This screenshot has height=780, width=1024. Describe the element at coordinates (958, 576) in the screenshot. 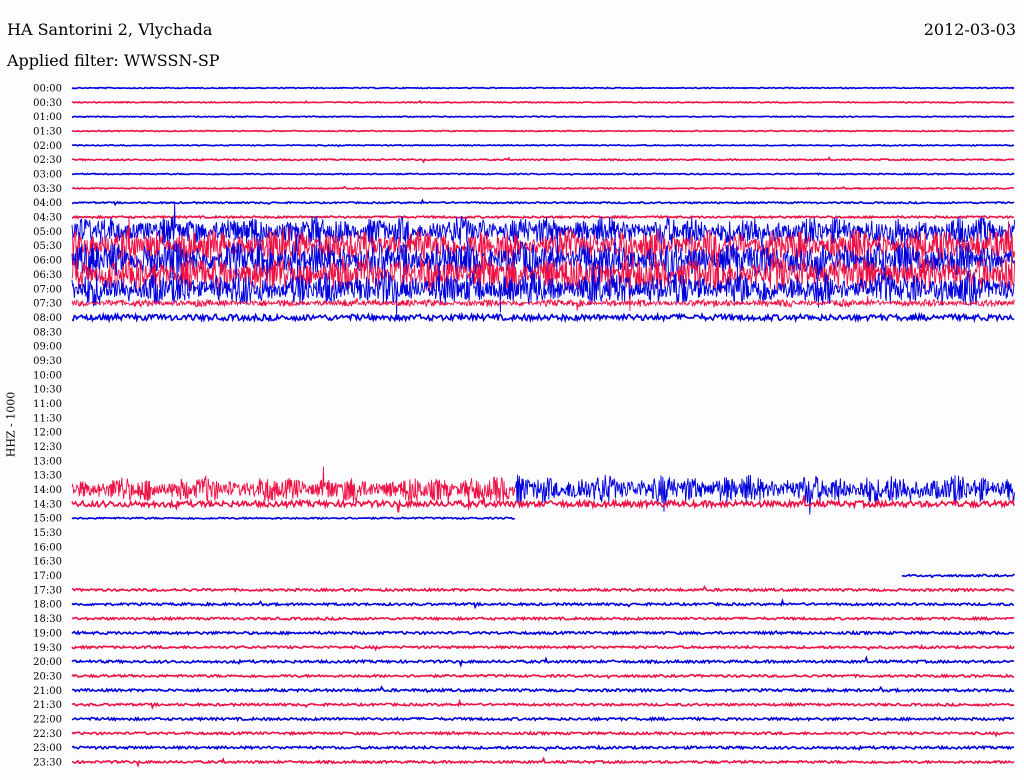

I see `trace-1700-blue` at that location.